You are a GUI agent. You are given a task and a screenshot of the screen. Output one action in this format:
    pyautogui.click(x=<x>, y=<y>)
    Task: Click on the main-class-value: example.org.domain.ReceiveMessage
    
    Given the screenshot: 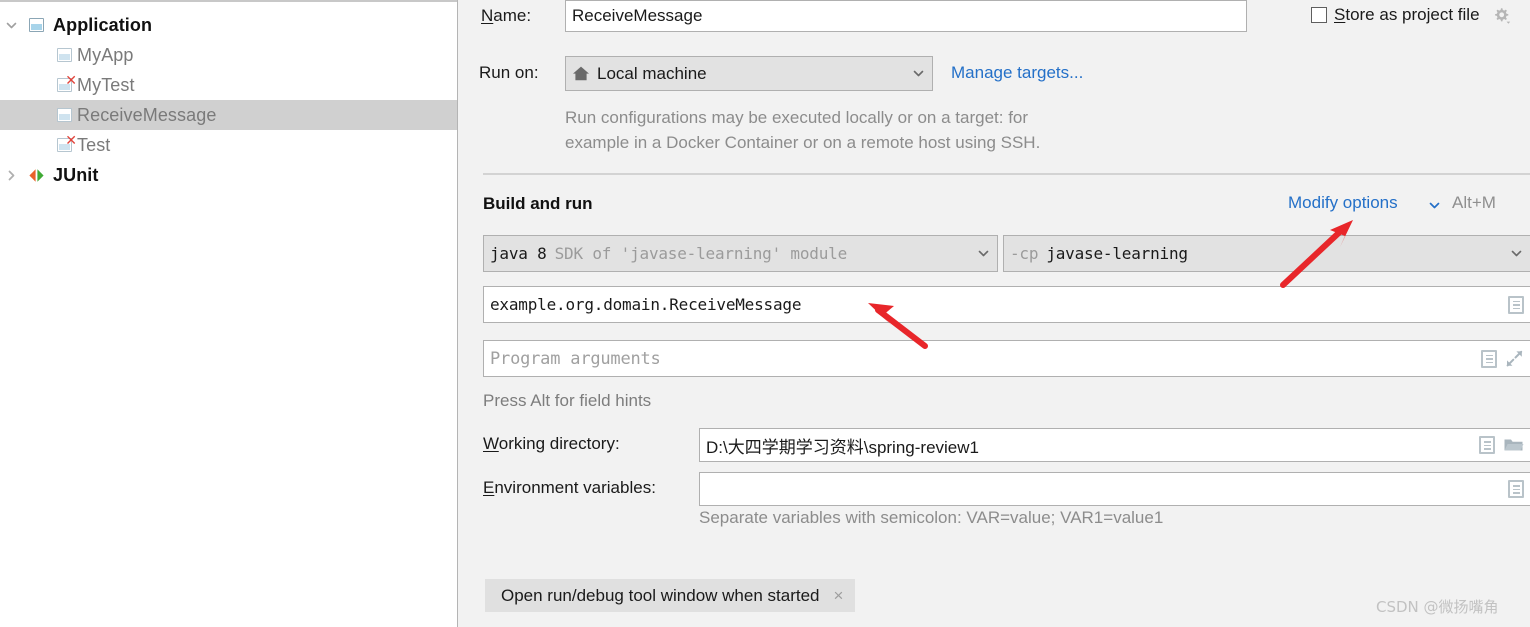 What is the action you would take?
    pyautogui.click(x=646, y=304)
    